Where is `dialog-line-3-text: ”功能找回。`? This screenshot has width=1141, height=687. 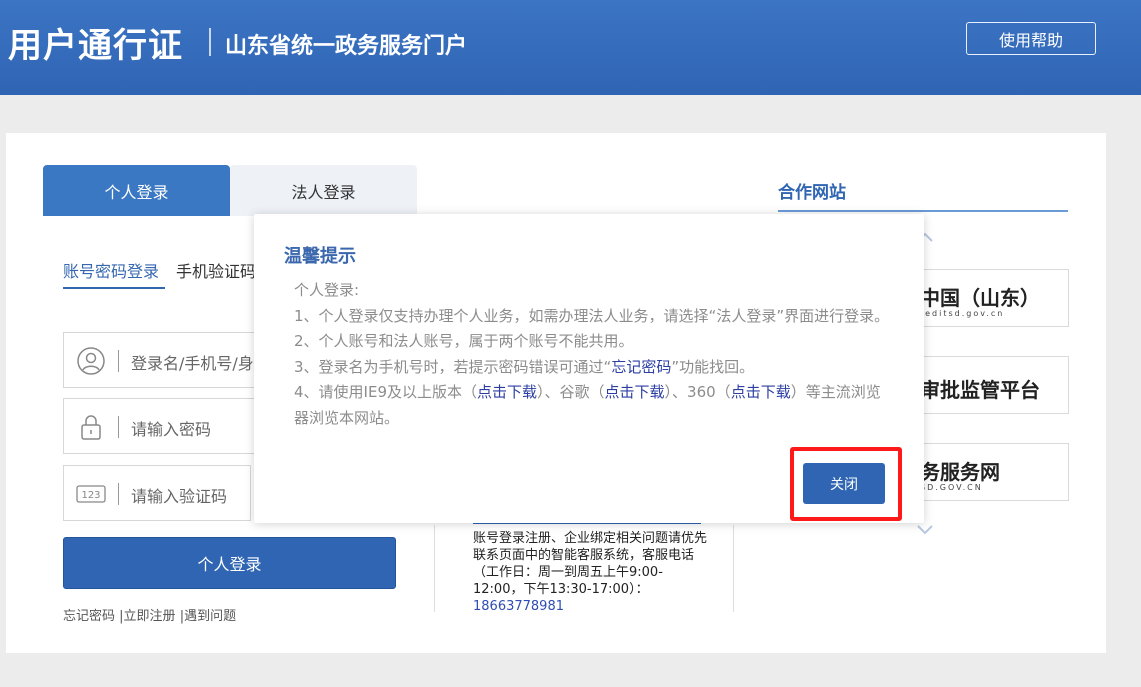 dialog-line-3-text: ”功能找回。 is located at coordinates (713, 366).